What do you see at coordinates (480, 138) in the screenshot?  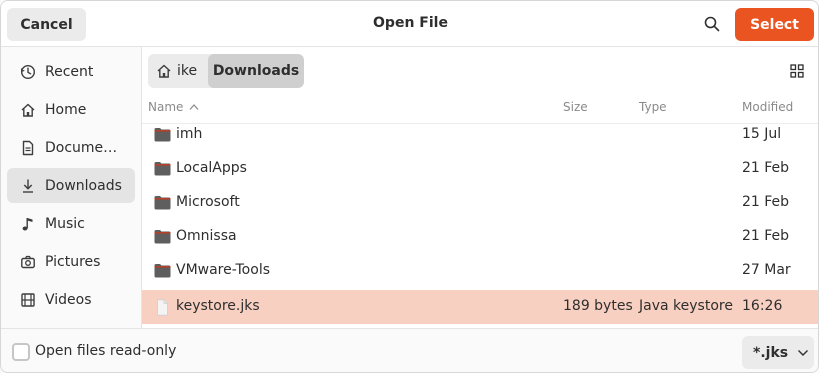 I see `table-row: imh 15 Jul` at bounding box center [480, 138].